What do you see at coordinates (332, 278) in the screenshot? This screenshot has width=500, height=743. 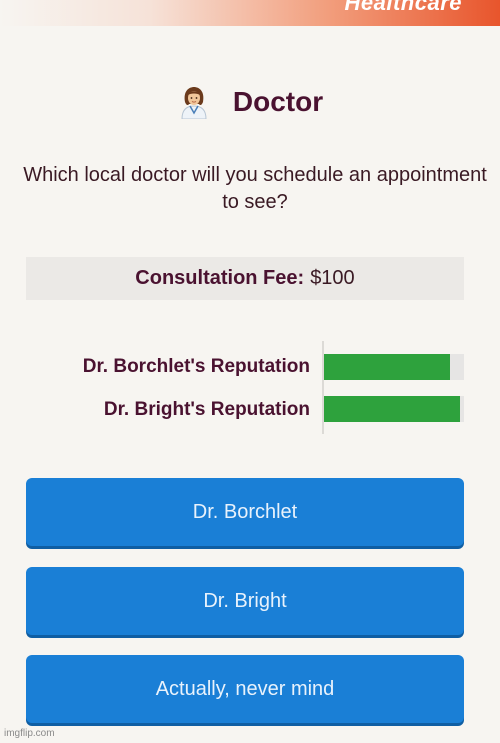 I see `fee-value: $100` at bounding box center [332, 278].